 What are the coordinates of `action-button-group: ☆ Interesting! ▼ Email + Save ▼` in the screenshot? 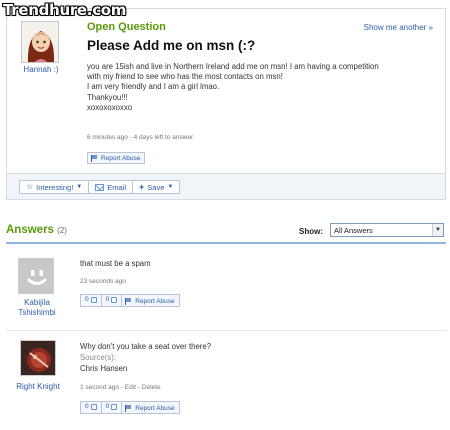 It's located at (100, 187).